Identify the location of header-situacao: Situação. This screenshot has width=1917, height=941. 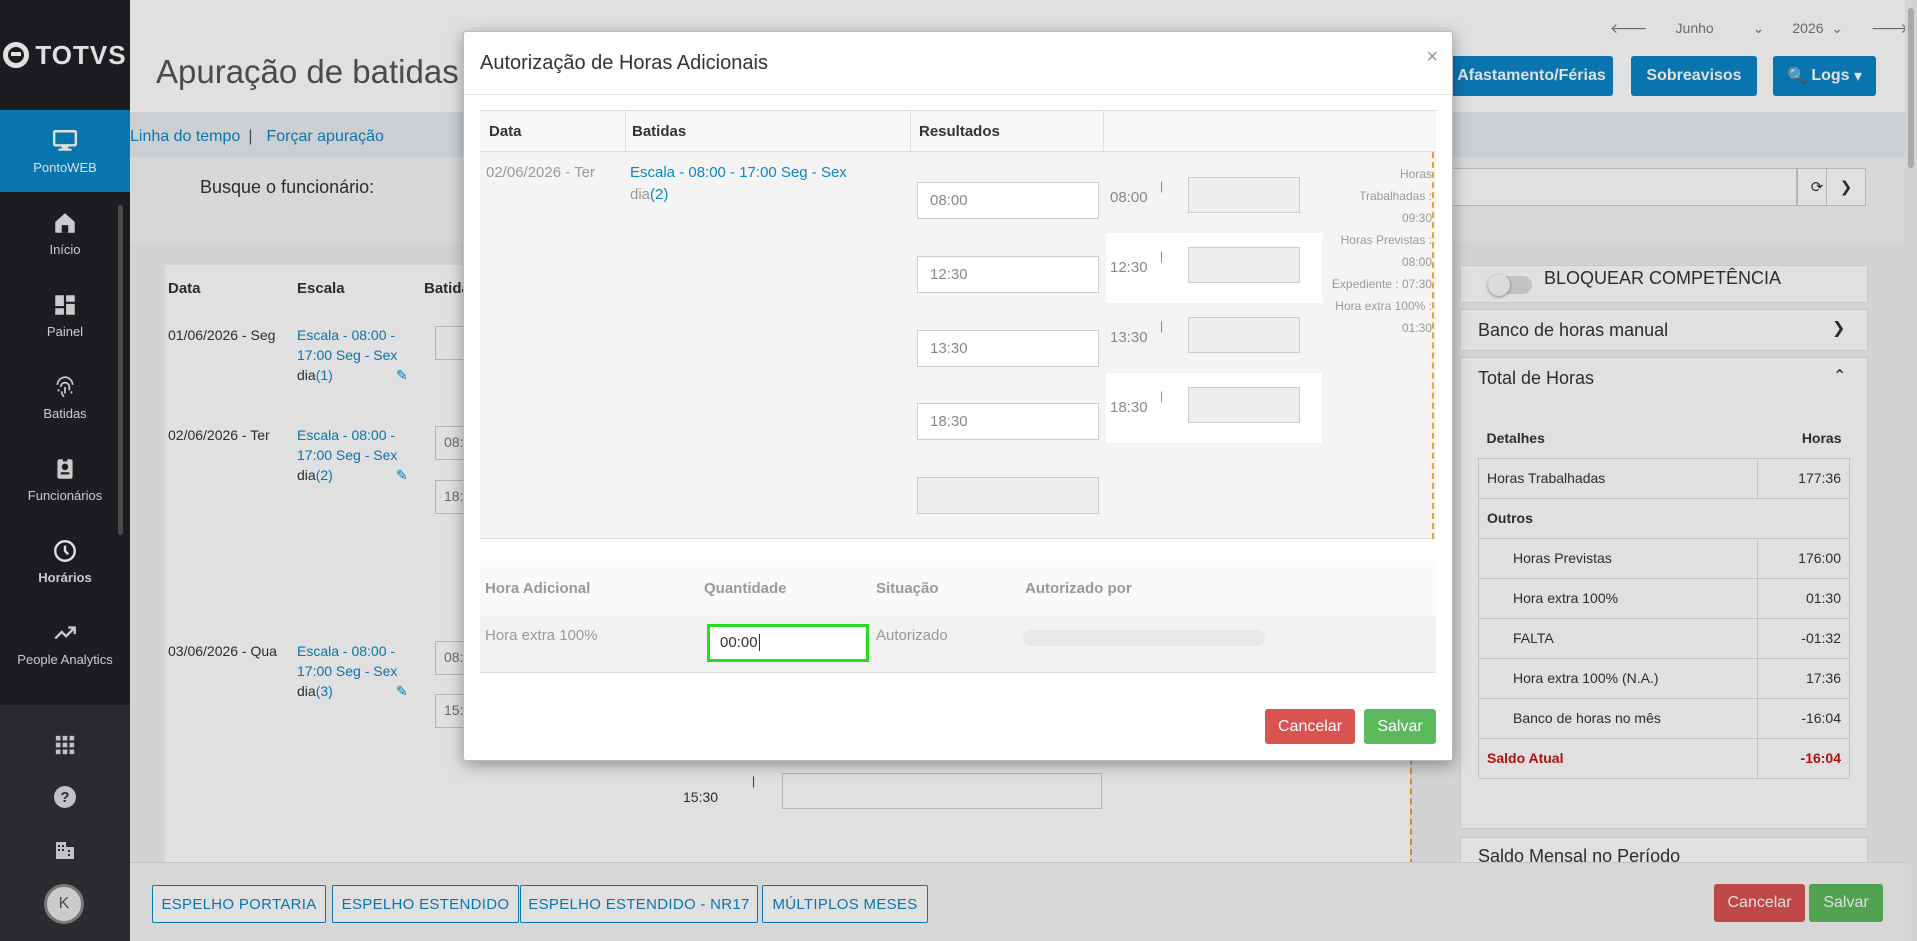
(907, 588).